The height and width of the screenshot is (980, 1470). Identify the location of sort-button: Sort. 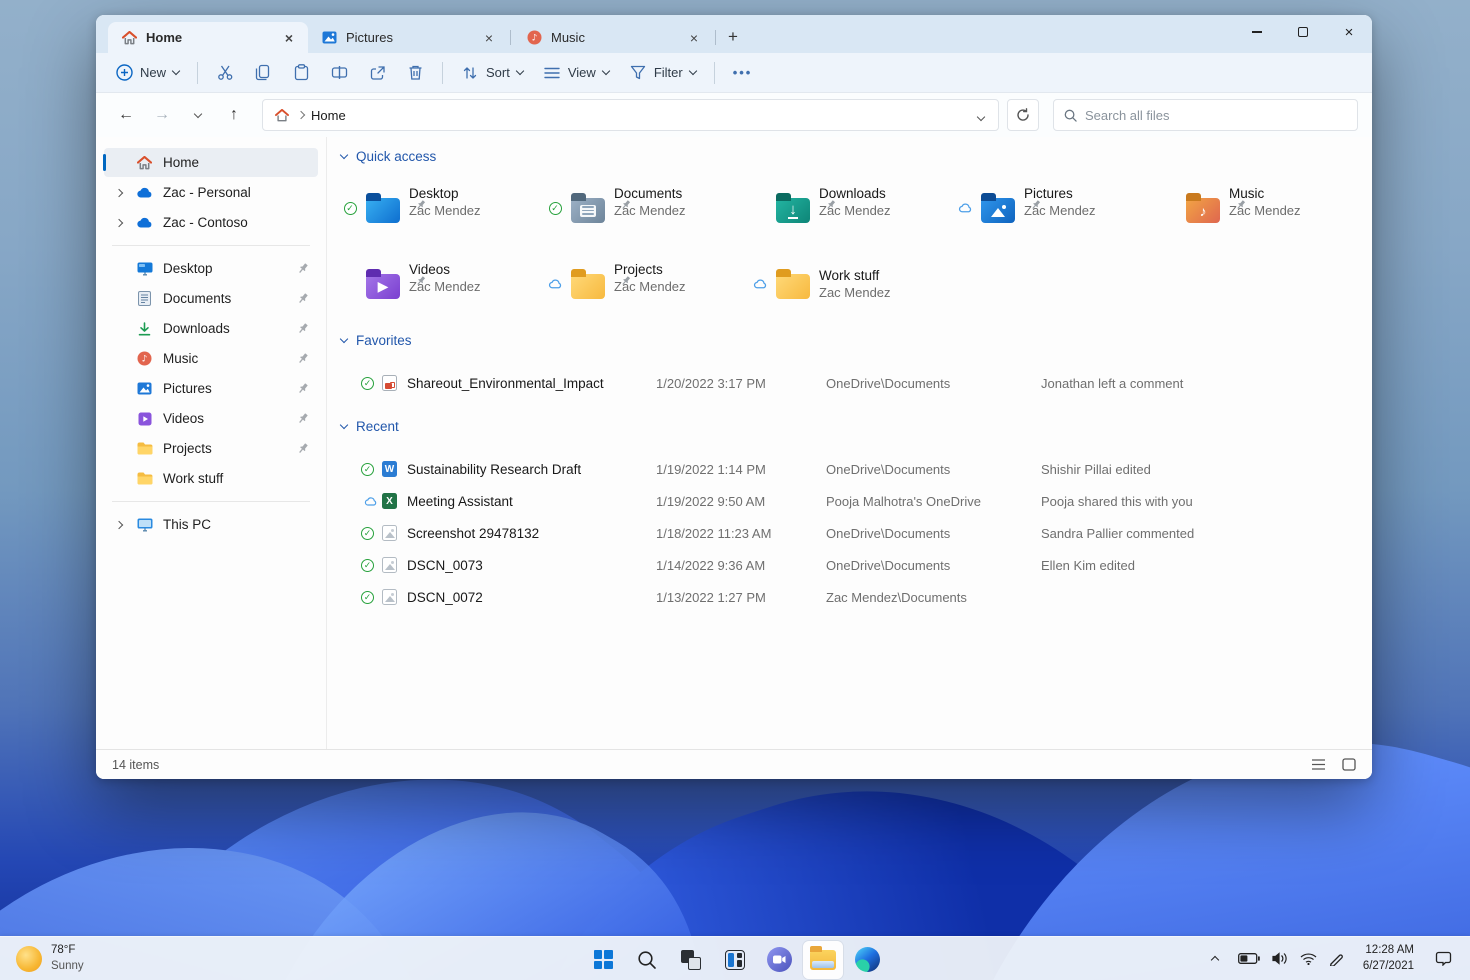
(492, 73).